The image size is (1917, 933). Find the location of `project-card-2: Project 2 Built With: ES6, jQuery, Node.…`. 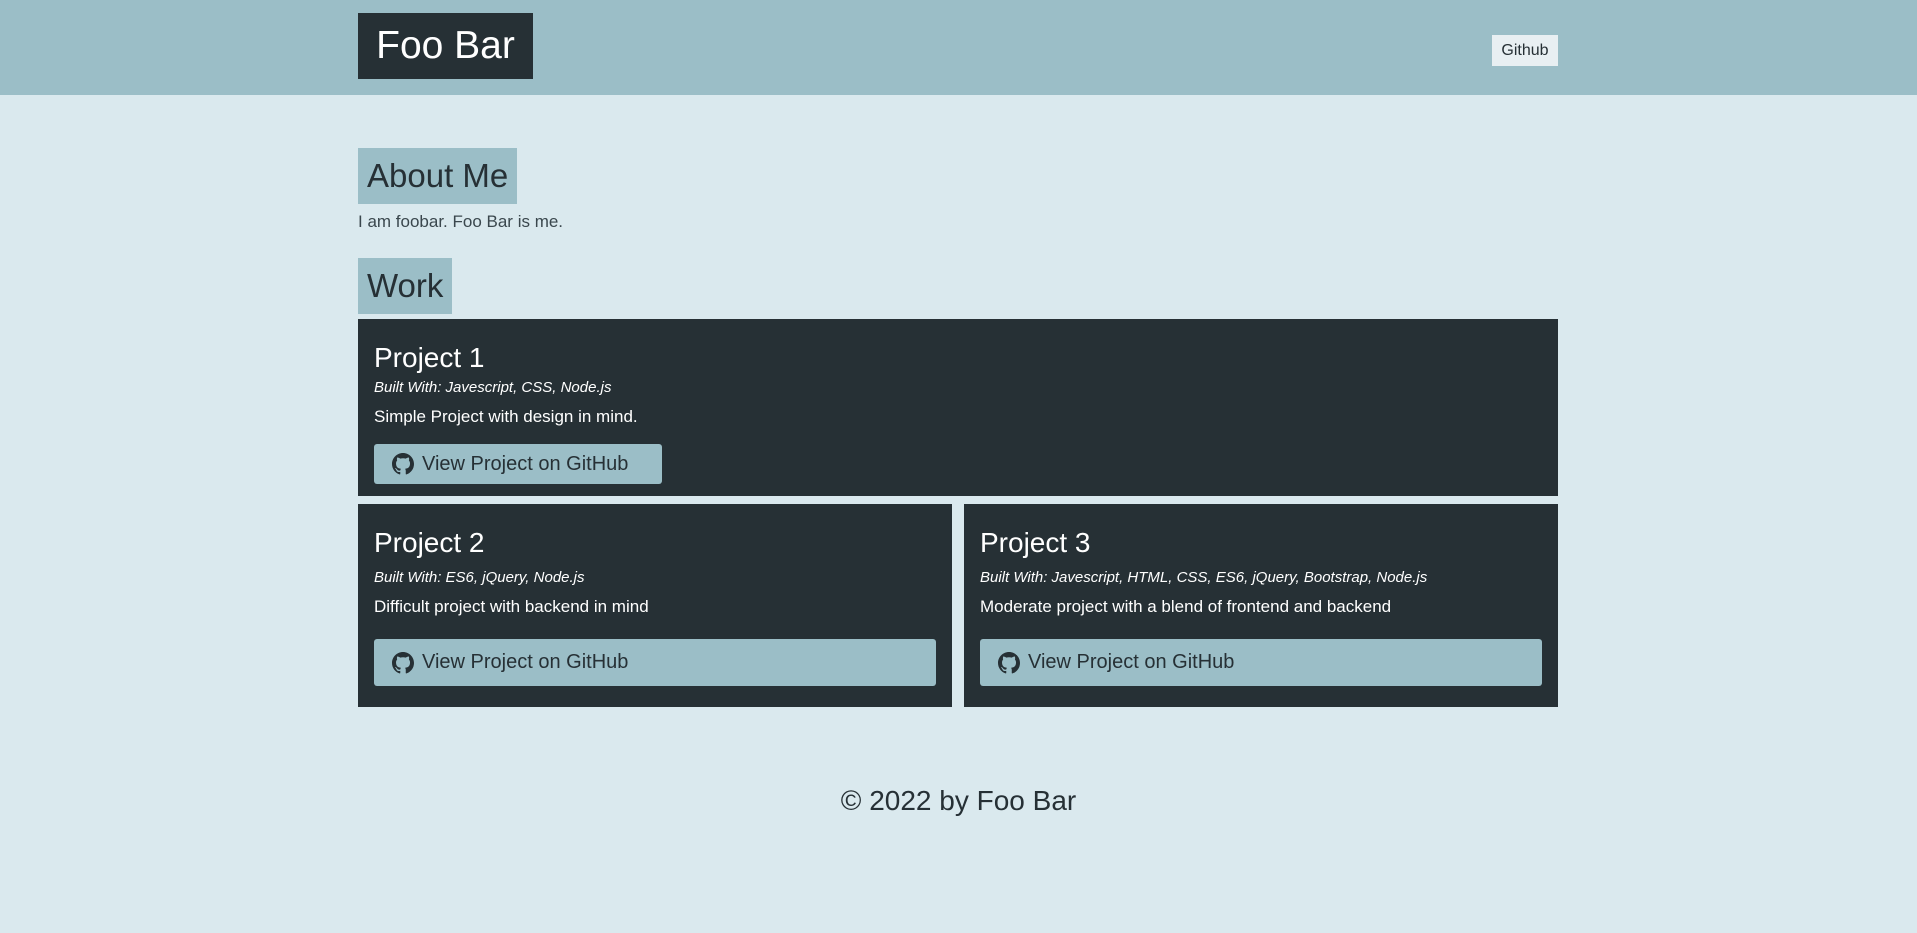

project-card-2: Project 2 Built With: ES6, jQuery, Node.… is located at coordinates (655, 605).